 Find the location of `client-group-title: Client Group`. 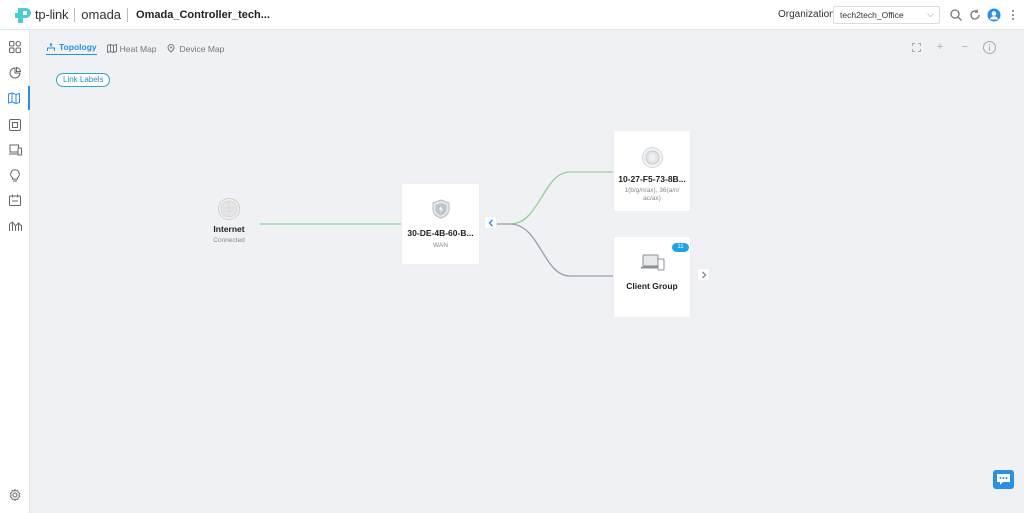

client-group-title: Client Group is located at coordinates (652, 286).